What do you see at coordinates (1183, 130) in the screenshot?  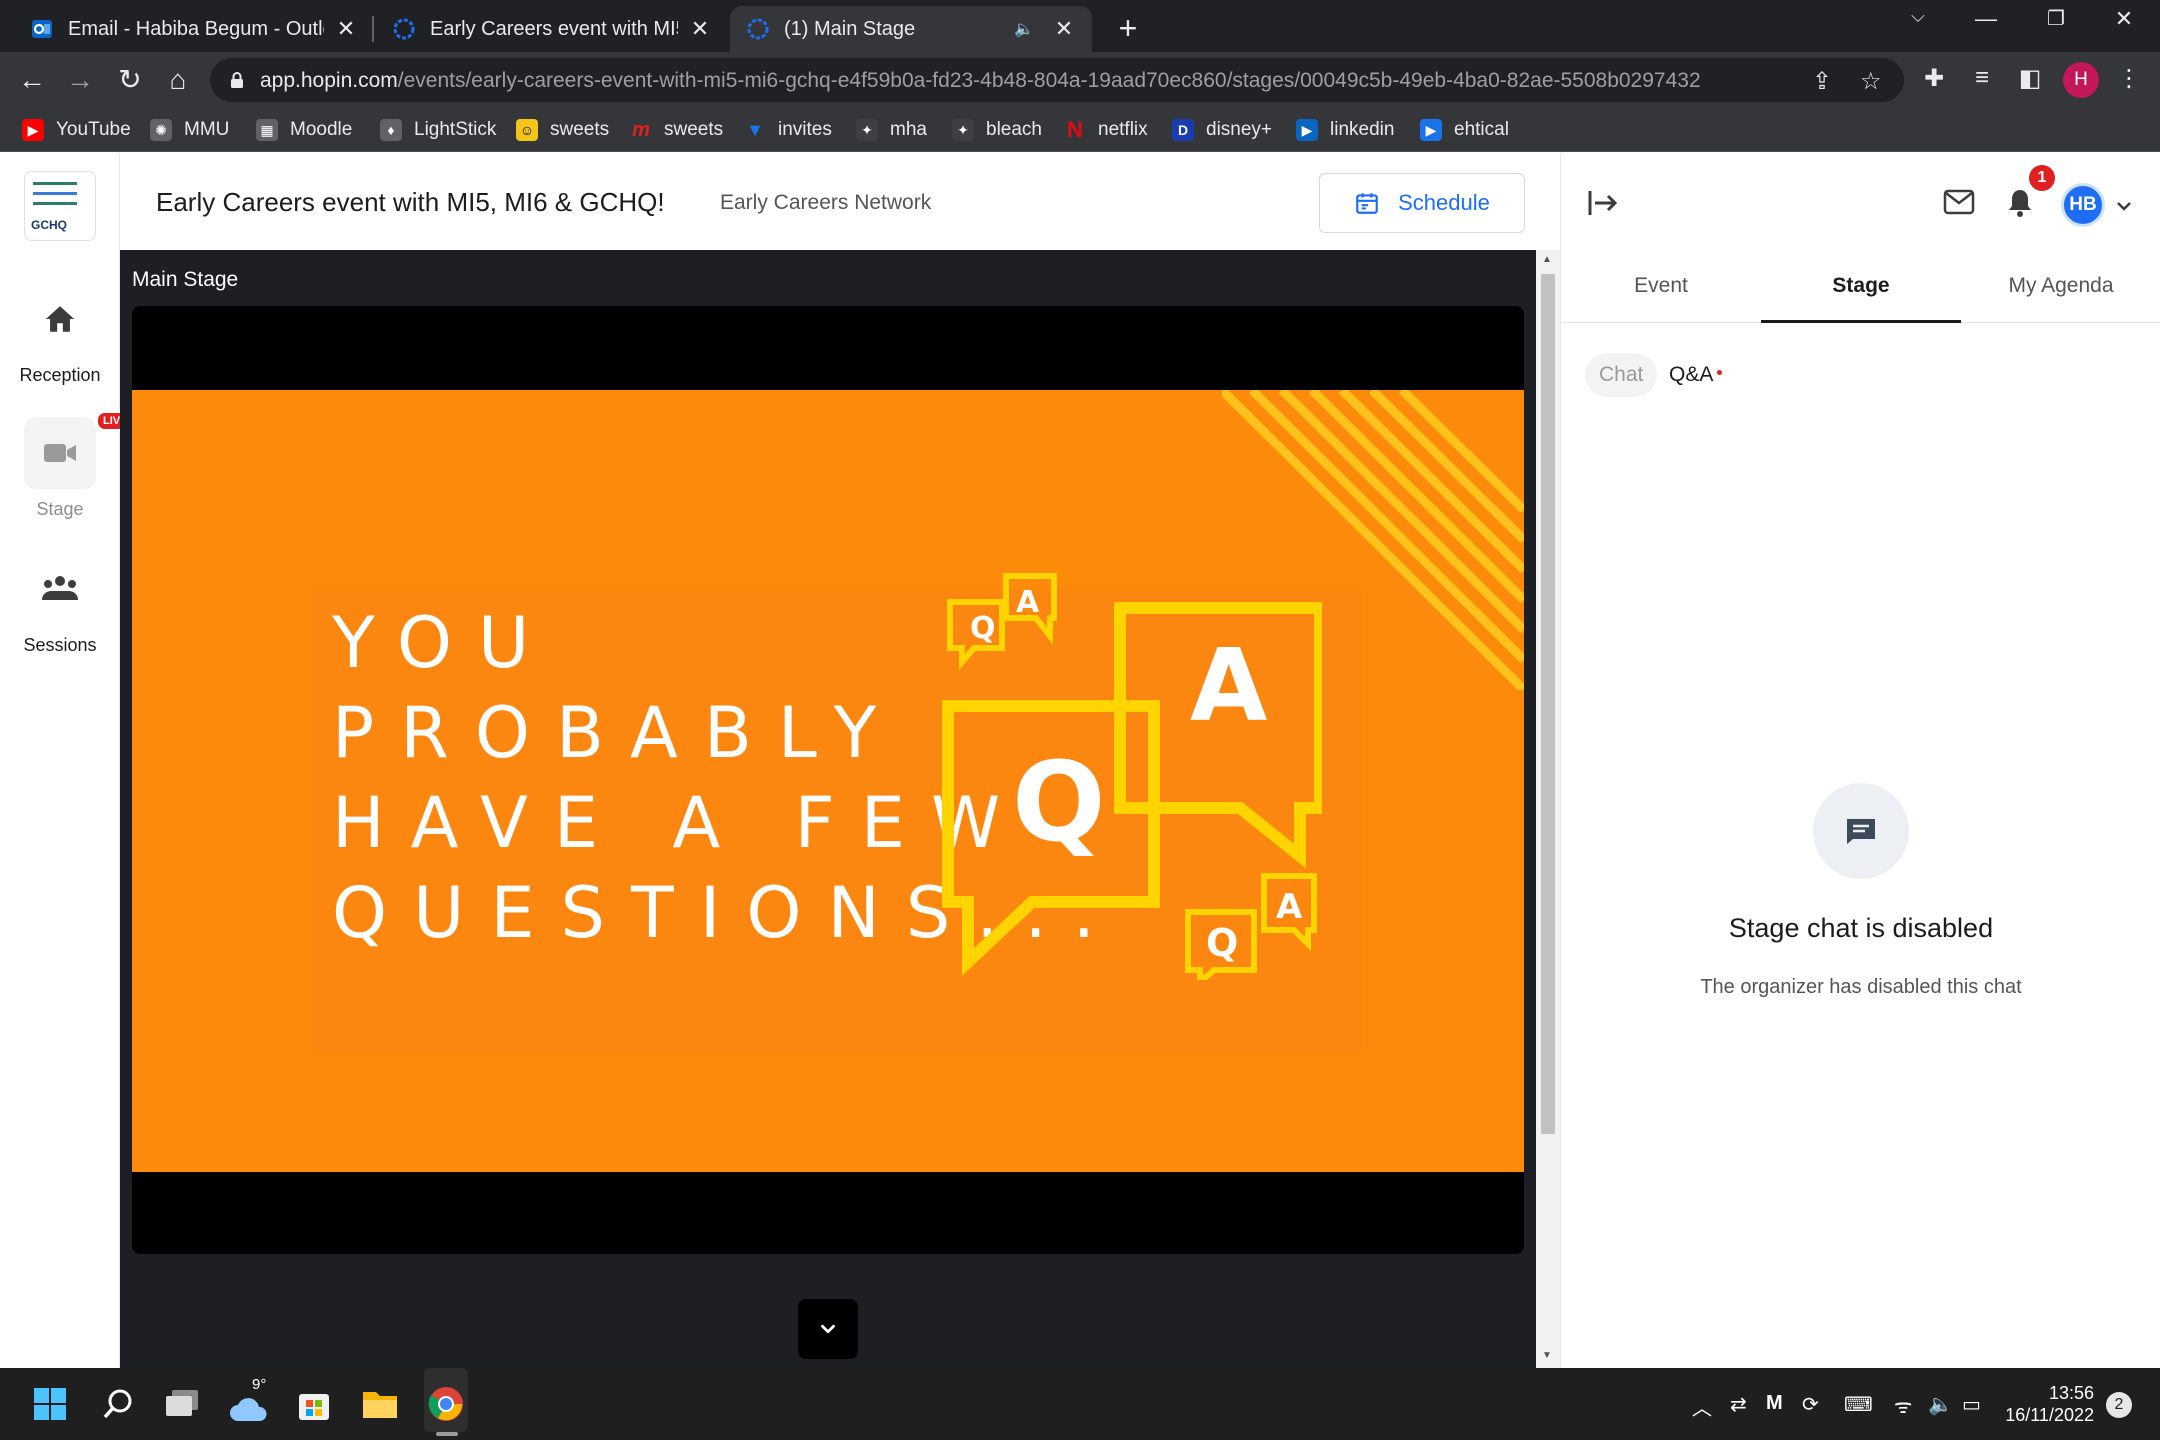 I see `disney-icon: D` at bounding box center [1183, 130].